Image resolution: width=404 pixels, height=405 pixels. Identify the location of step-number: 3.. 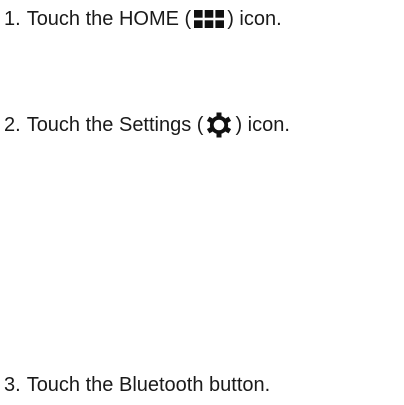
(12, 385).